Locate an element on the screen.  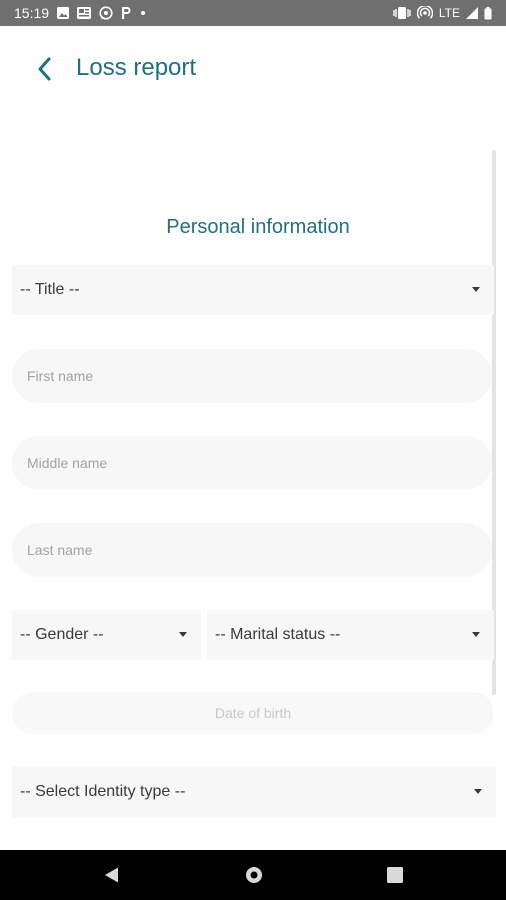
middle-name-field is located at coordinates (252, 463).